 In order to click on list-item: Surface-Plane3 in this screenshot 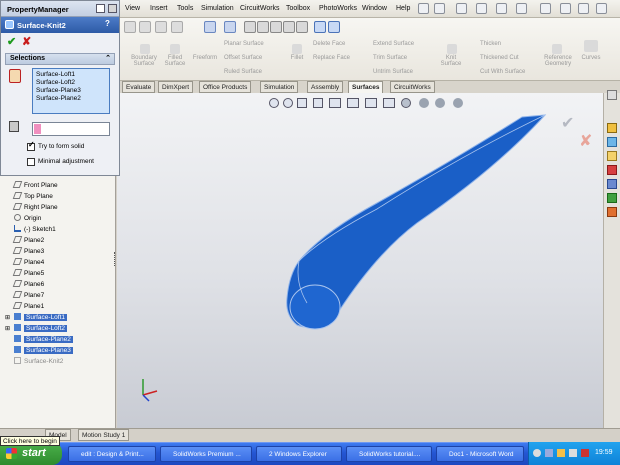, I will do `click(58, 90)`.